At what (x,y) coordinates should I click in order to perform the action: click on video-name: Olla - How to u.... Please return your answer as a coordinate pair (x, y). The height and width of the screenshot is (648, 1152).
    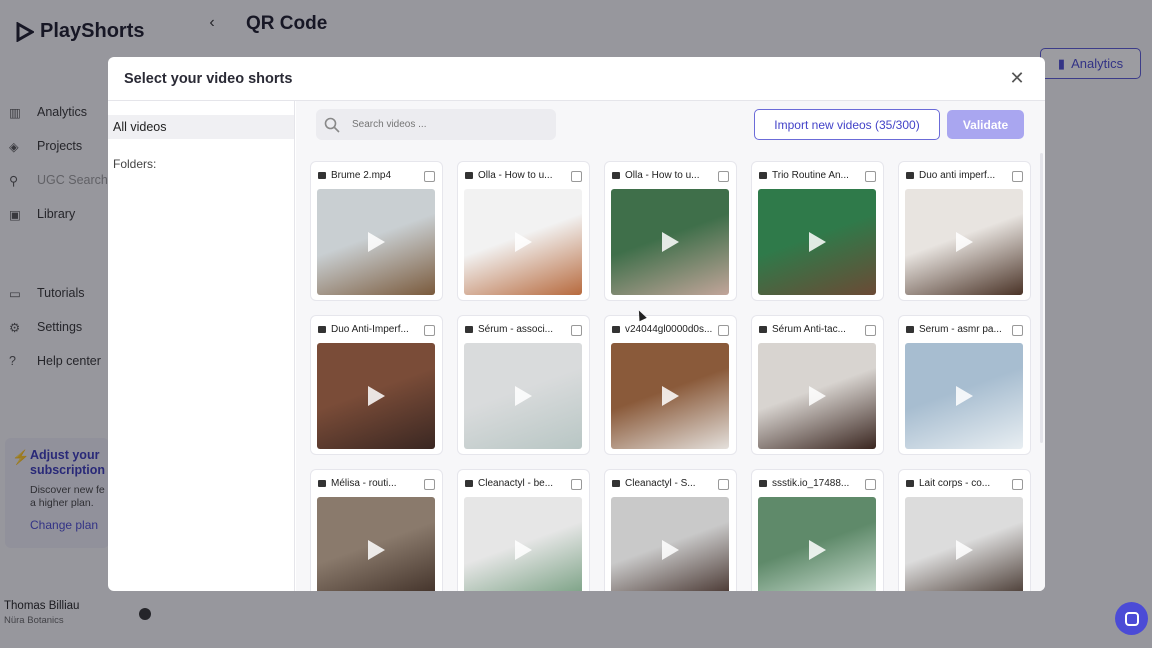
    Looking at the image, I should click on (515, 175).